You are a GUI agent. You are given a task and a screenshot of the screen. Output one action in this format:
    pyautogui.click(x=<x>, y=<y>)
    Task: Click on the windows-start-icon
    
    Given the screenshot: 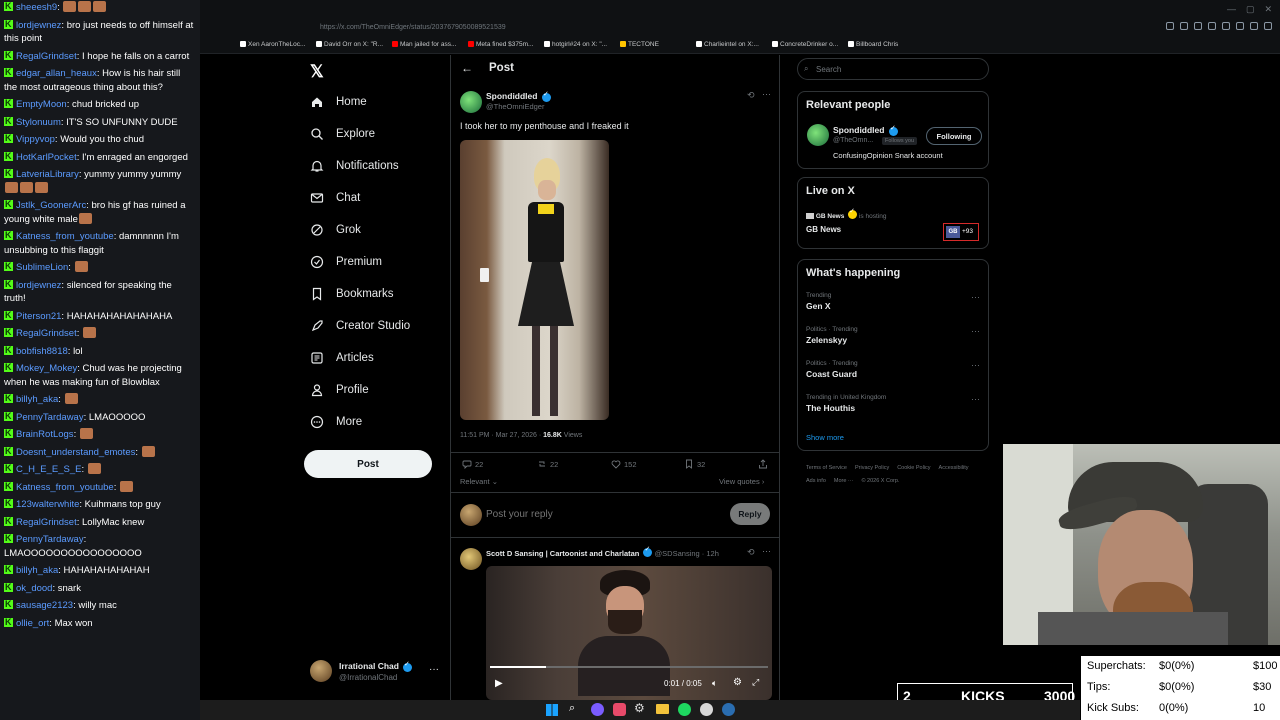 What is the action you would take?
    pyautogui.click(x=552, y=710)
    